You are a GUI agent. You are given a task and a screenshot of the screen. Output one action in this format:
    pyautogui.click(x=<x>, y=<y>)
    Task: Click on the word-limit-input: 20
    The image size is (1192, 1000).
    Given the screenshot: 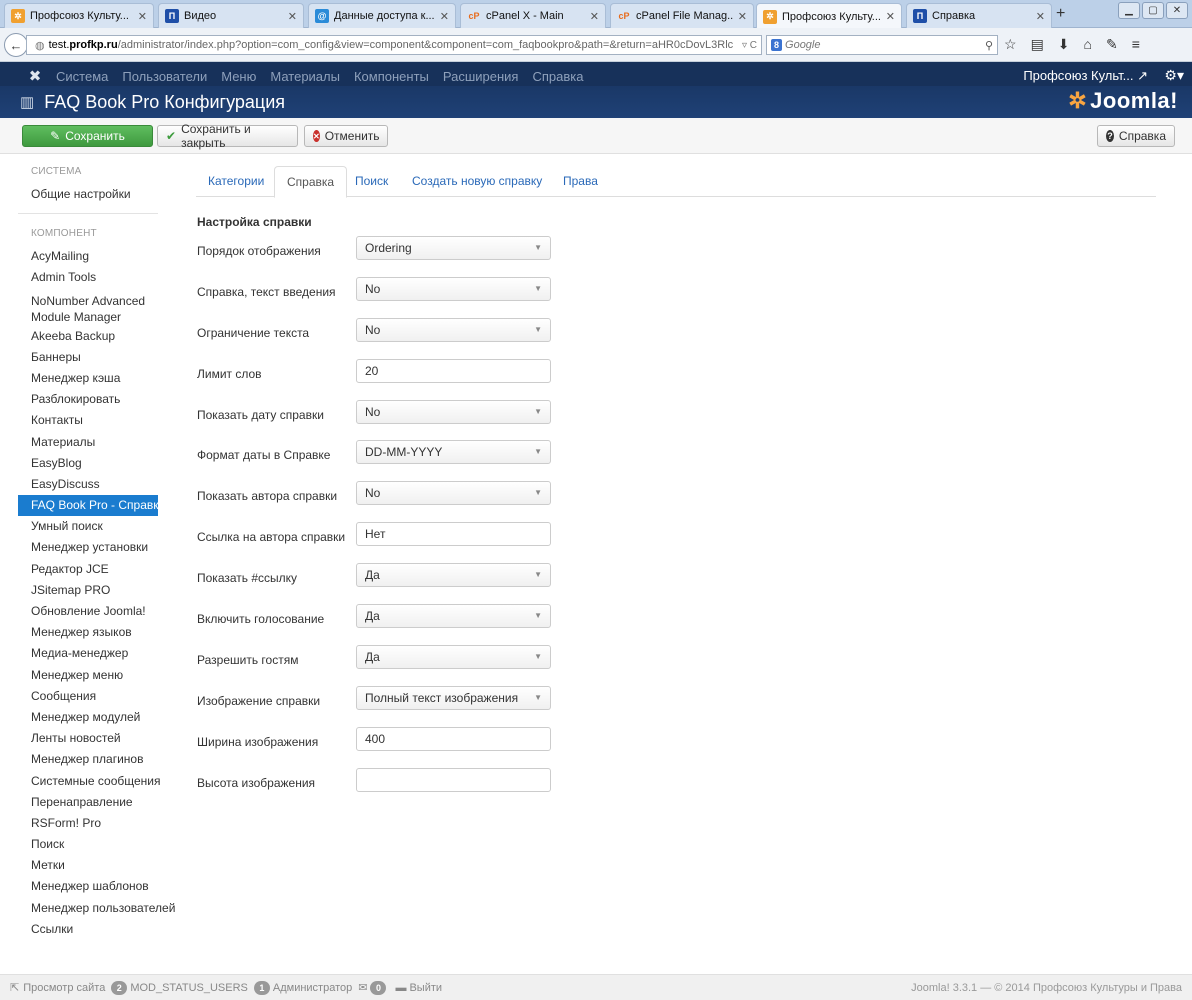 What is the action you would take?
    pyautogui.click(x=453, y=370)
    